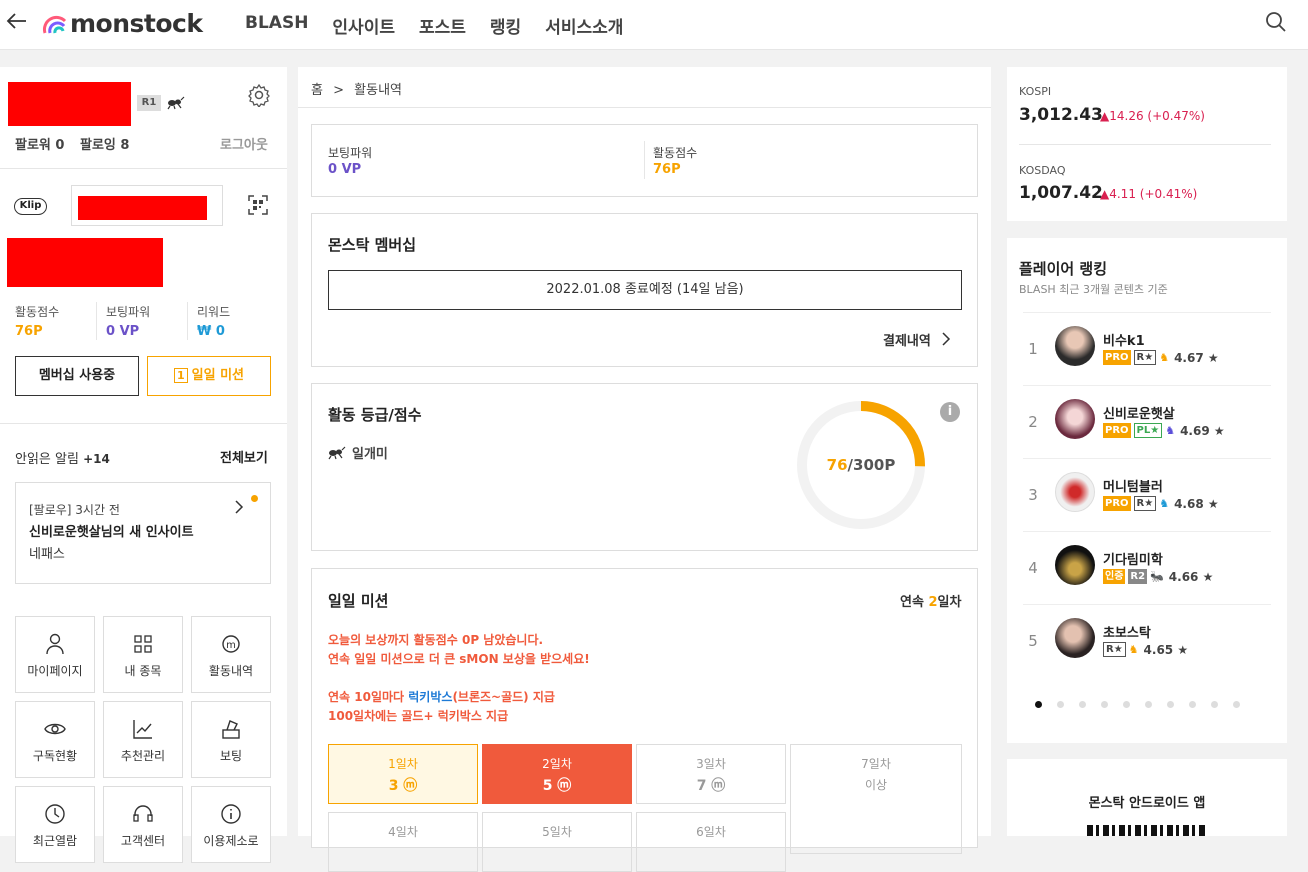 The height and width of the screenshot is (872, 1308). I want to click on grade-badge: PL★, so click(1148, 430).